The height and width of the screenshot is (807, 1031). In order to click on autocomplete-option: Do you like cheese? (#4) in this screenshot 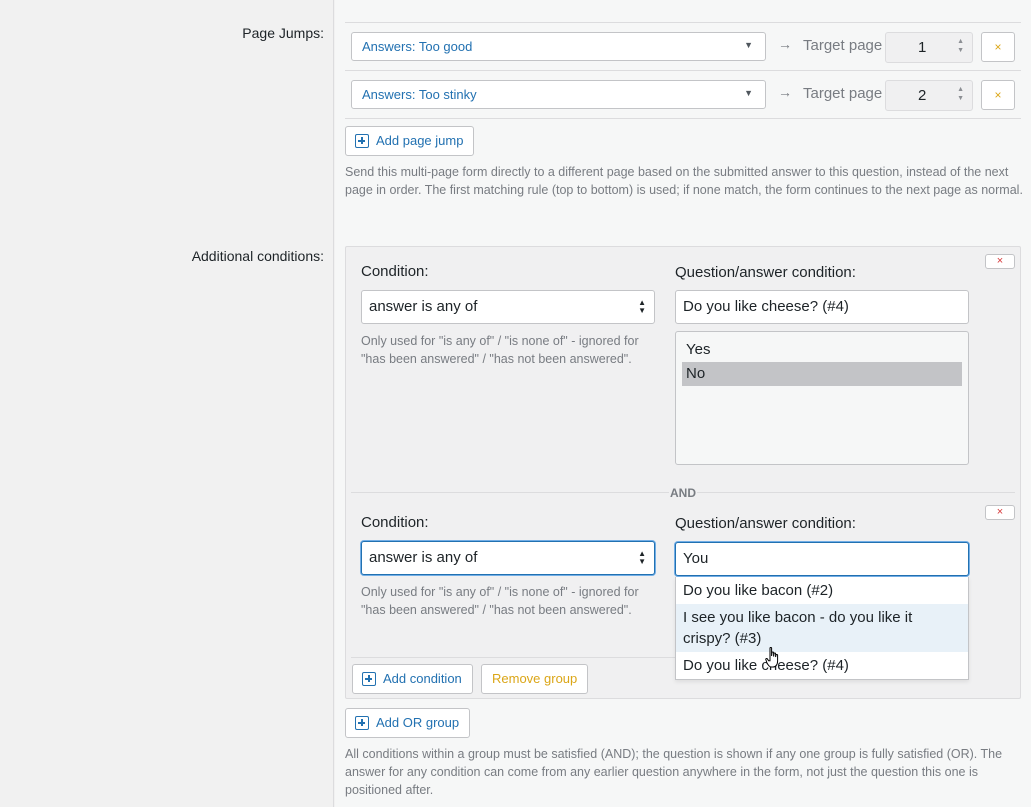, I will do `click(822, 665)`.